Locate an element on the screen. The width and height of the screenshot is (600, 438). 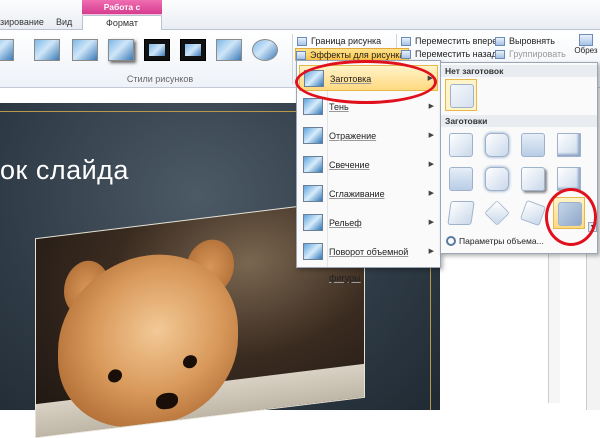
slide-title: ок слайда is located at coordinates (64, 170).